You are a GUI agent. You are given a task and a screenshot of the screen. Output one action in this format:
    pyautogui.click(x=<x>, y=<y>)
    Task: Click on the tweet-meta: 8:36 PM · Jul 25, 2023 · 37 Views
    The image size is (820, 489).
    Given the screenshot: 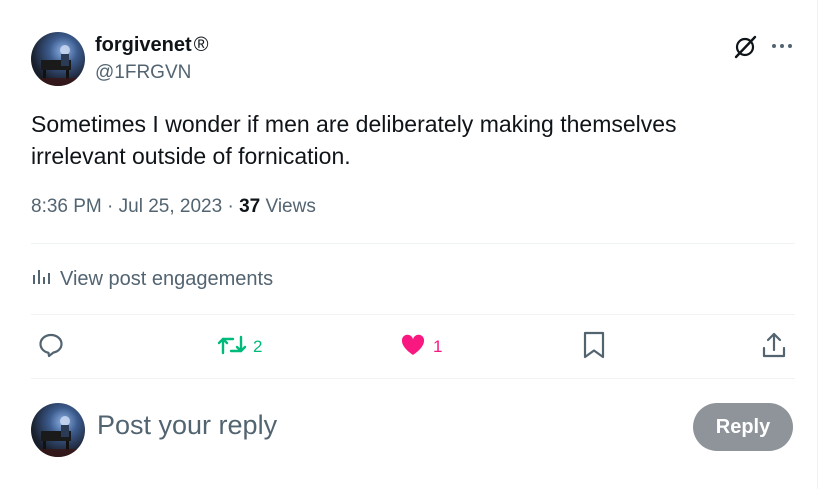 What is the action you would take?
    pyautogui.click(x=173, y=207)
    